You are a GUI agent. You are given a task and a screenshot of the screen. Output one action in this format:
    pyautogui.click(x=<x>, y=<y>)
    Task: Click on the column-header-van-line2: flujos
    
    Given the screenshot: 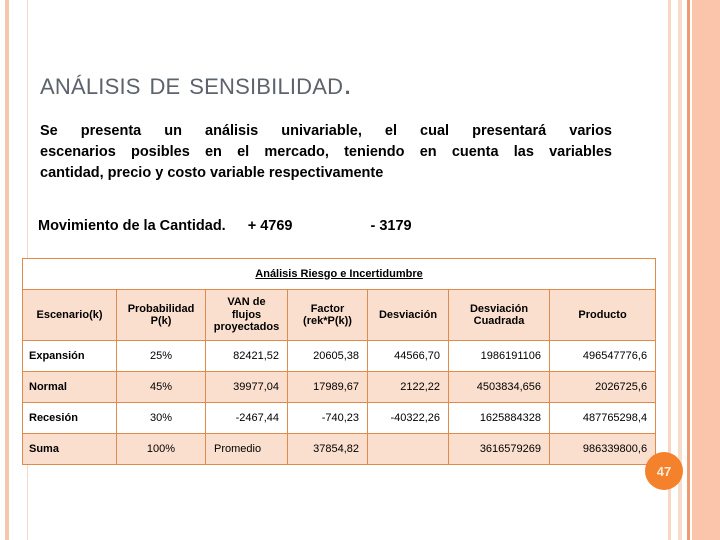 What is the action you would take?
    pyautogui.click(x=246, y=314)
    